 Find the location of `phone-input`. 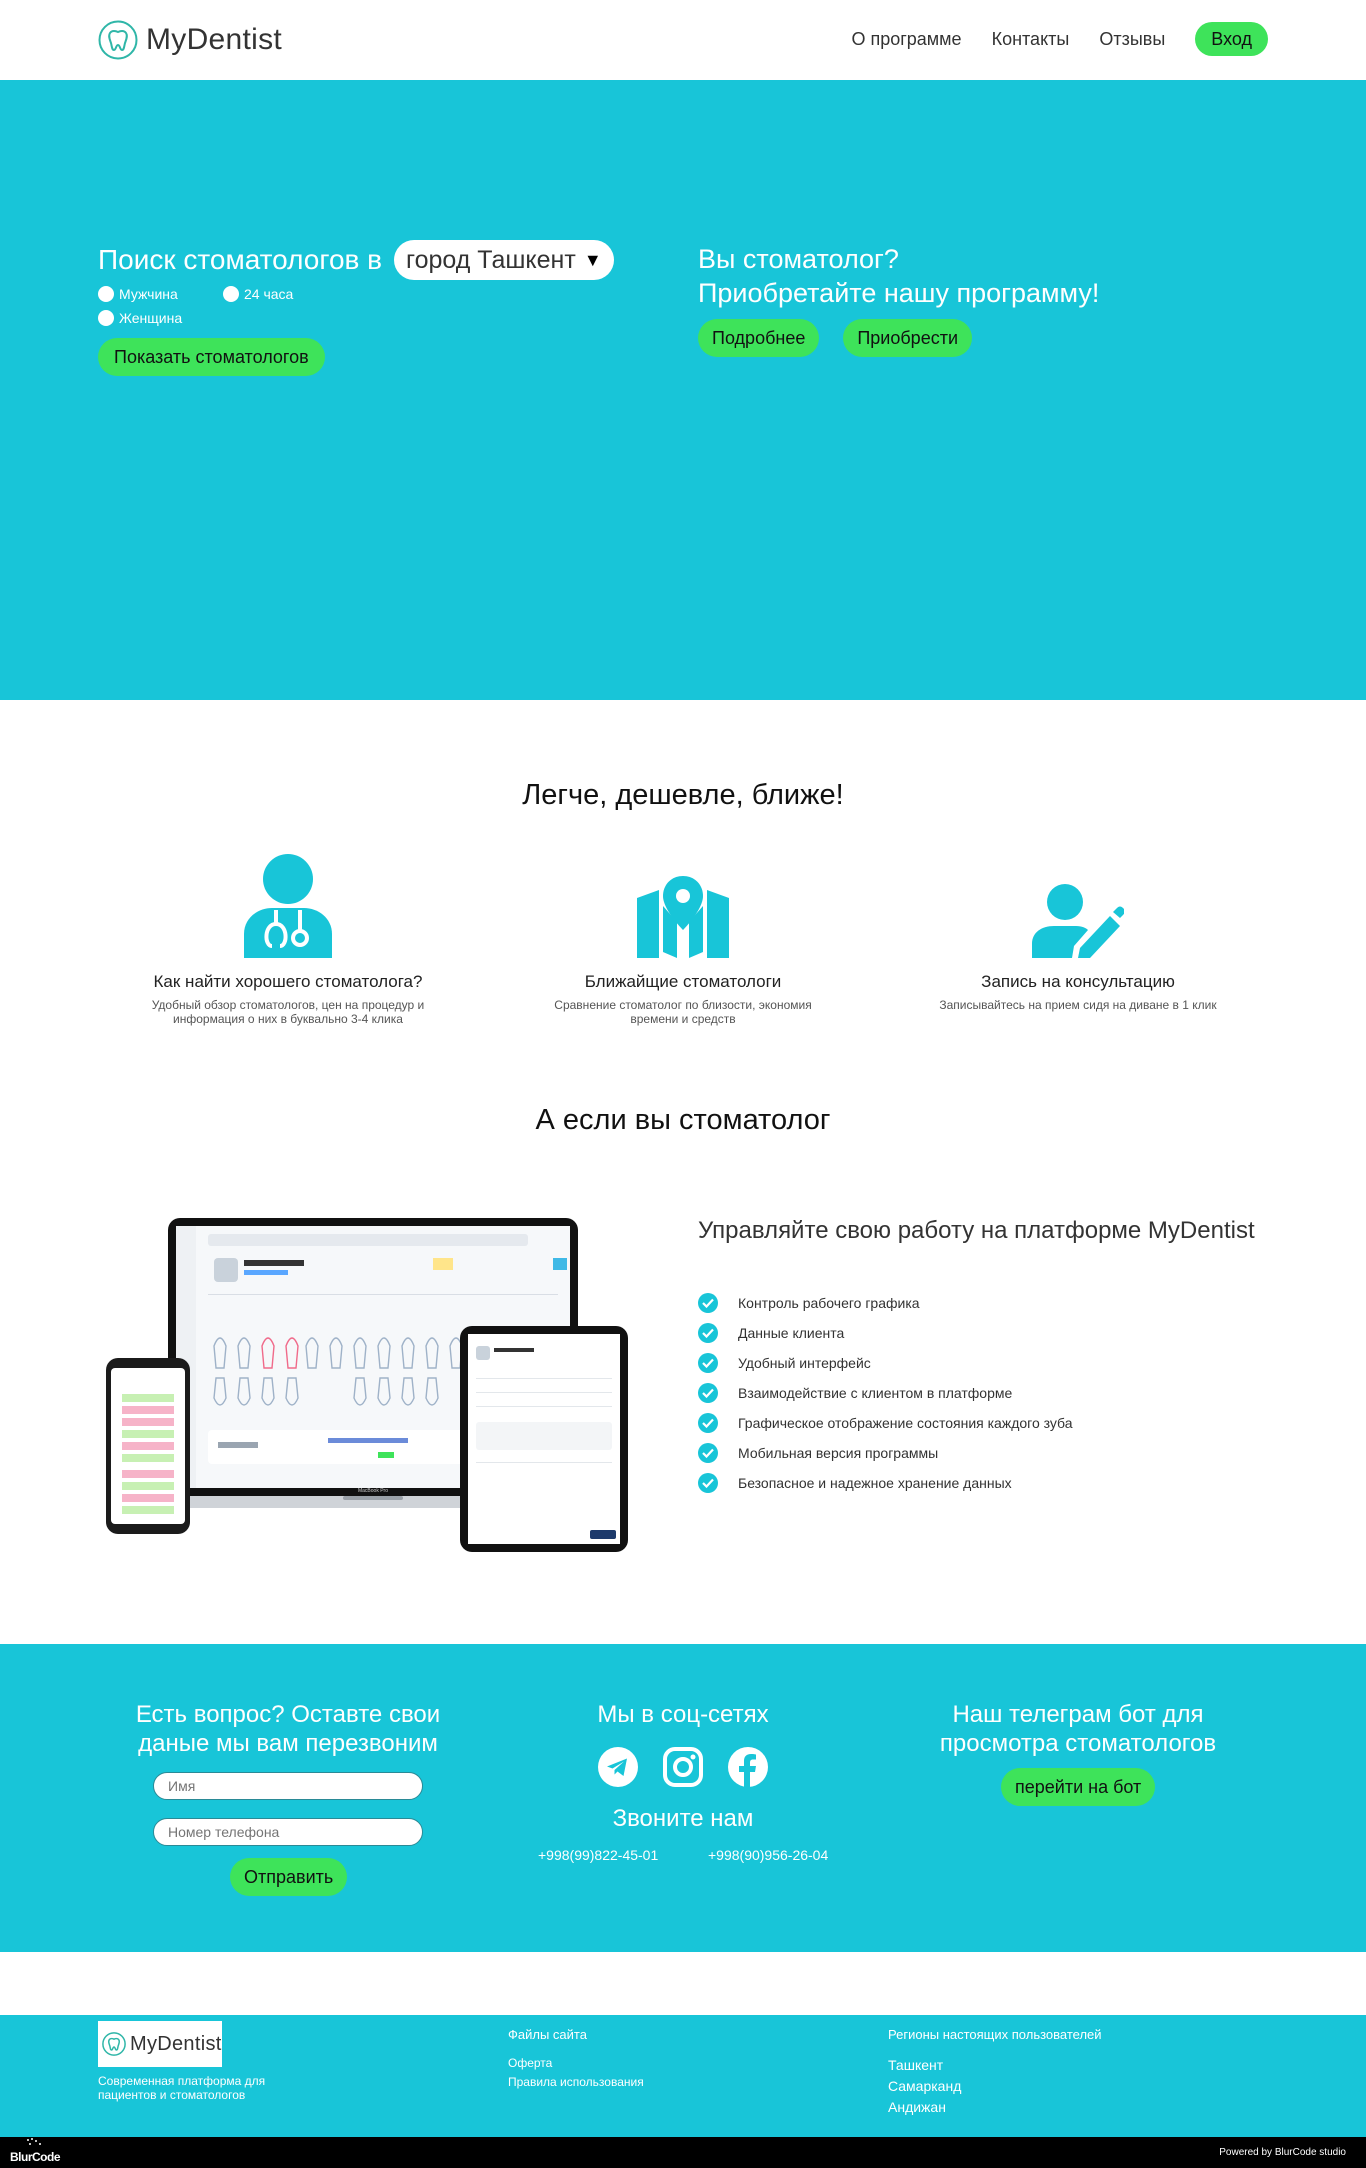

phone-input is located at coordinates (288, 1832).